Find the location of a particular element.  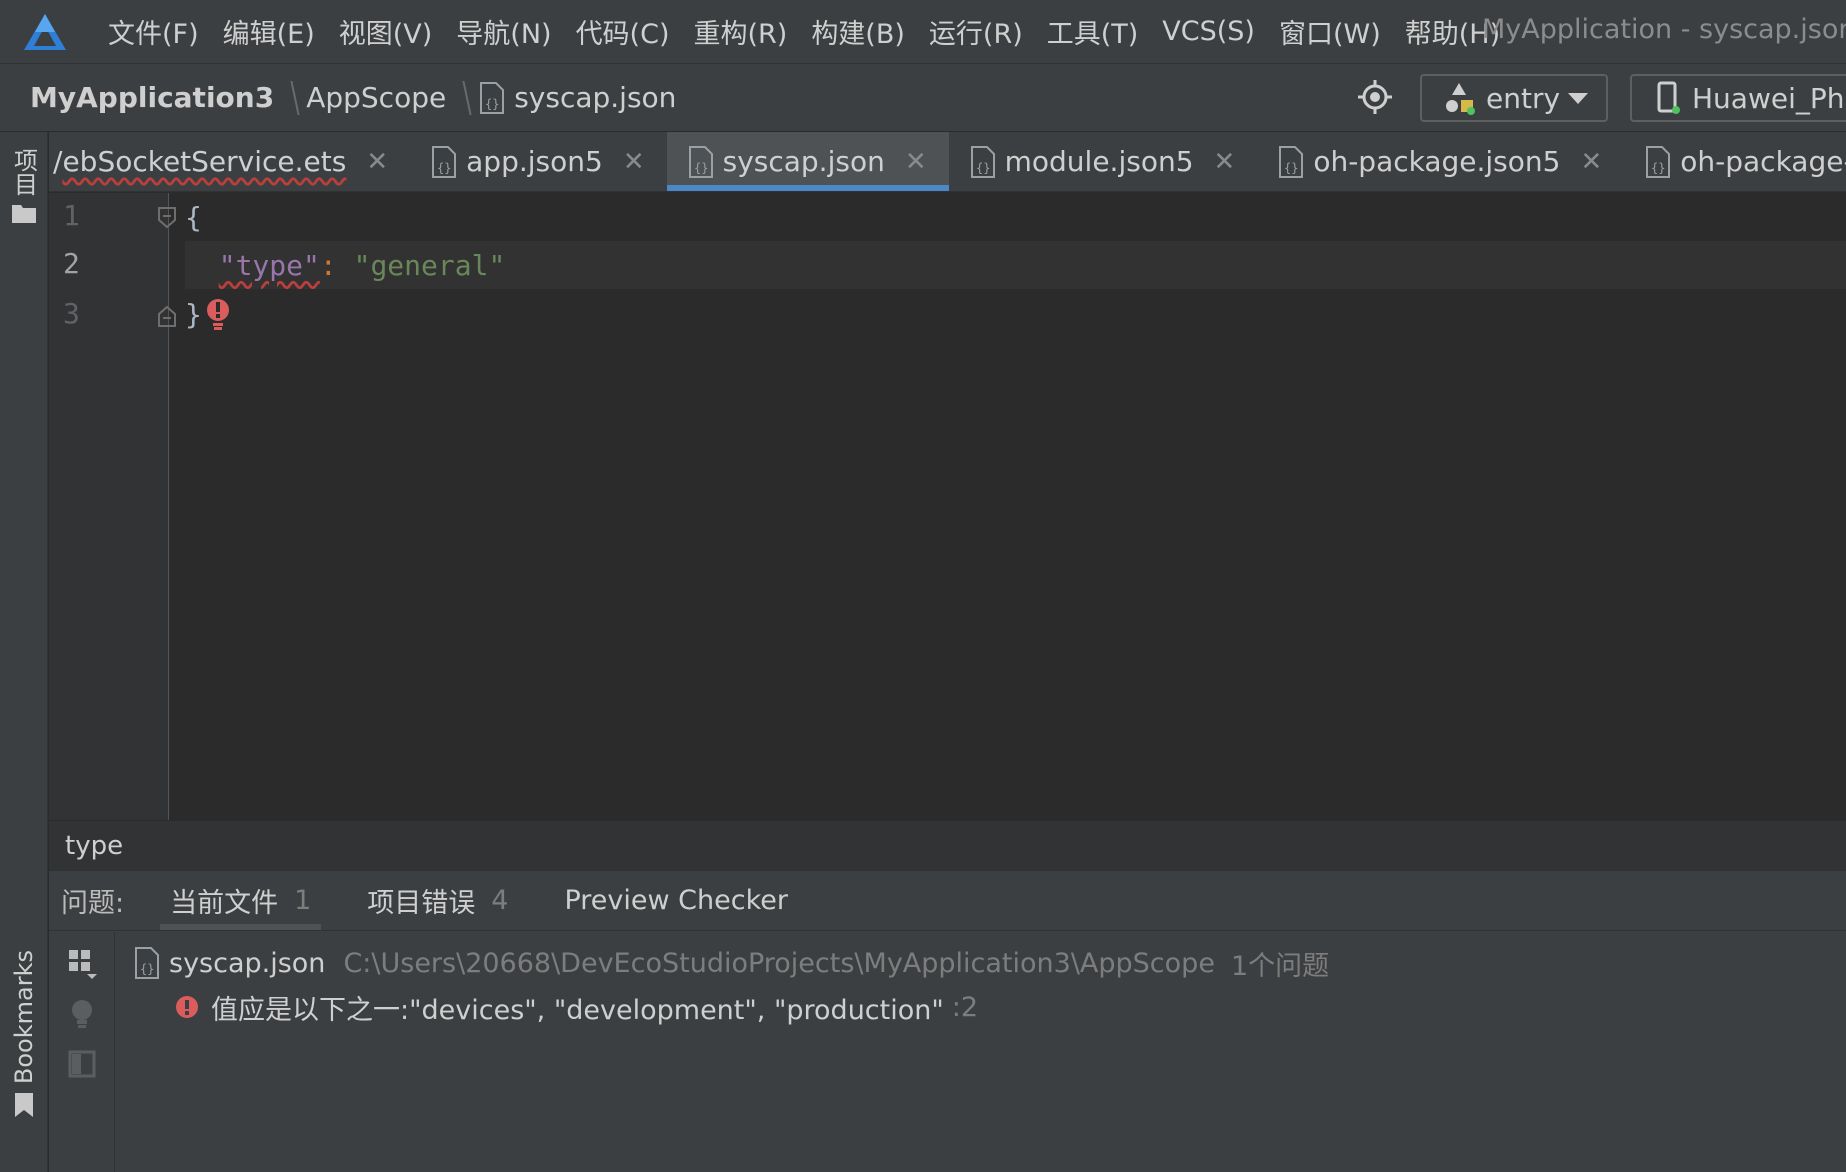

tab-project-errors: 项目错误 4 is located at coordinates (437, 900).